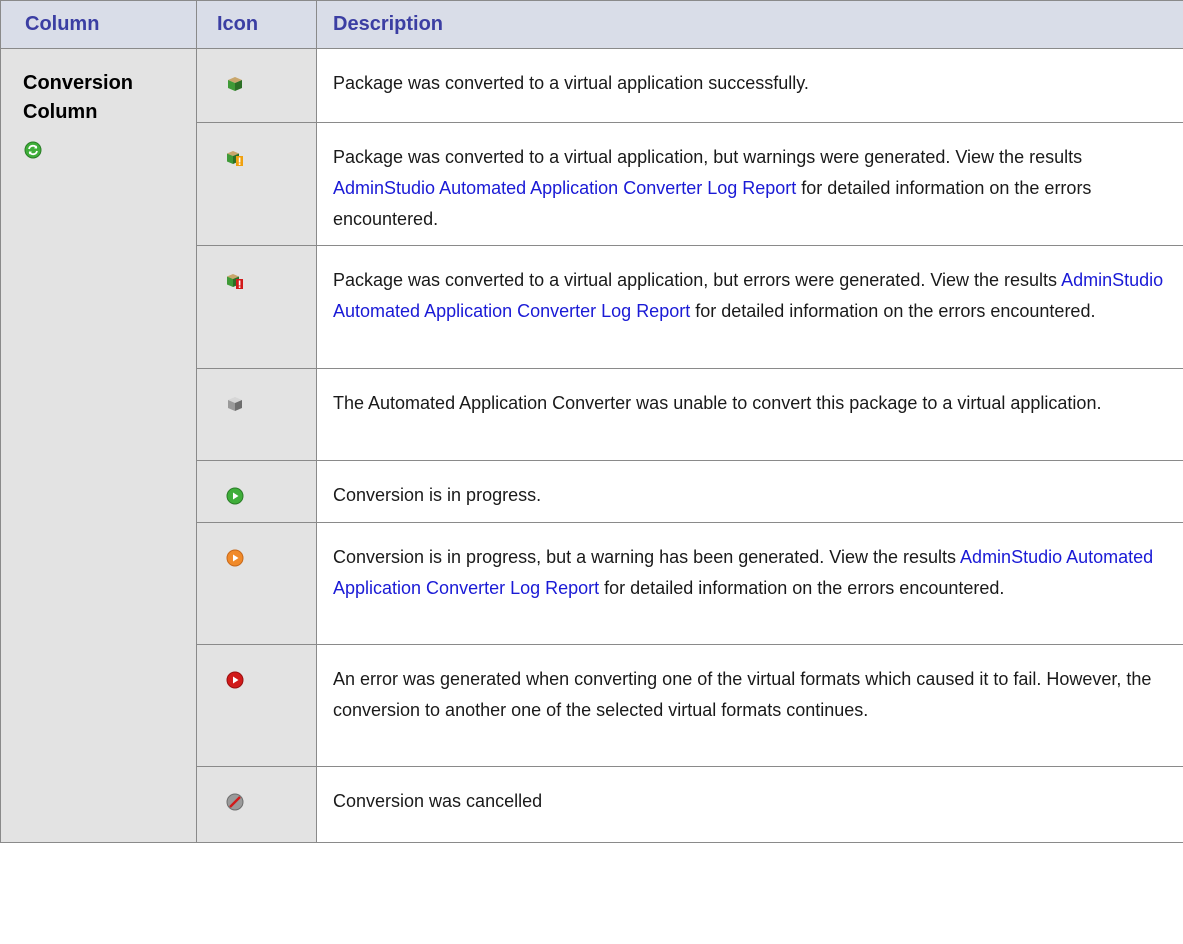 The width and height of the screenshot is (1183, 944). What do you see at coordinates (235, 680) in the screenshot?
I see `play-red-icon` at bounding box center [235, 680].